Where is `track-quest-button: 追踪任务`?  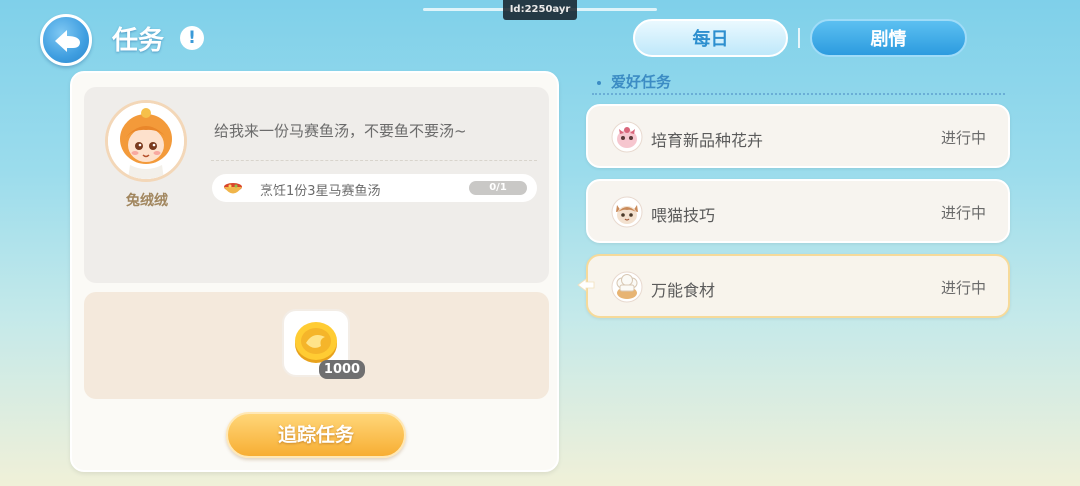 track-quest-button: 追踪任务 is located at coordinates (316, 435).